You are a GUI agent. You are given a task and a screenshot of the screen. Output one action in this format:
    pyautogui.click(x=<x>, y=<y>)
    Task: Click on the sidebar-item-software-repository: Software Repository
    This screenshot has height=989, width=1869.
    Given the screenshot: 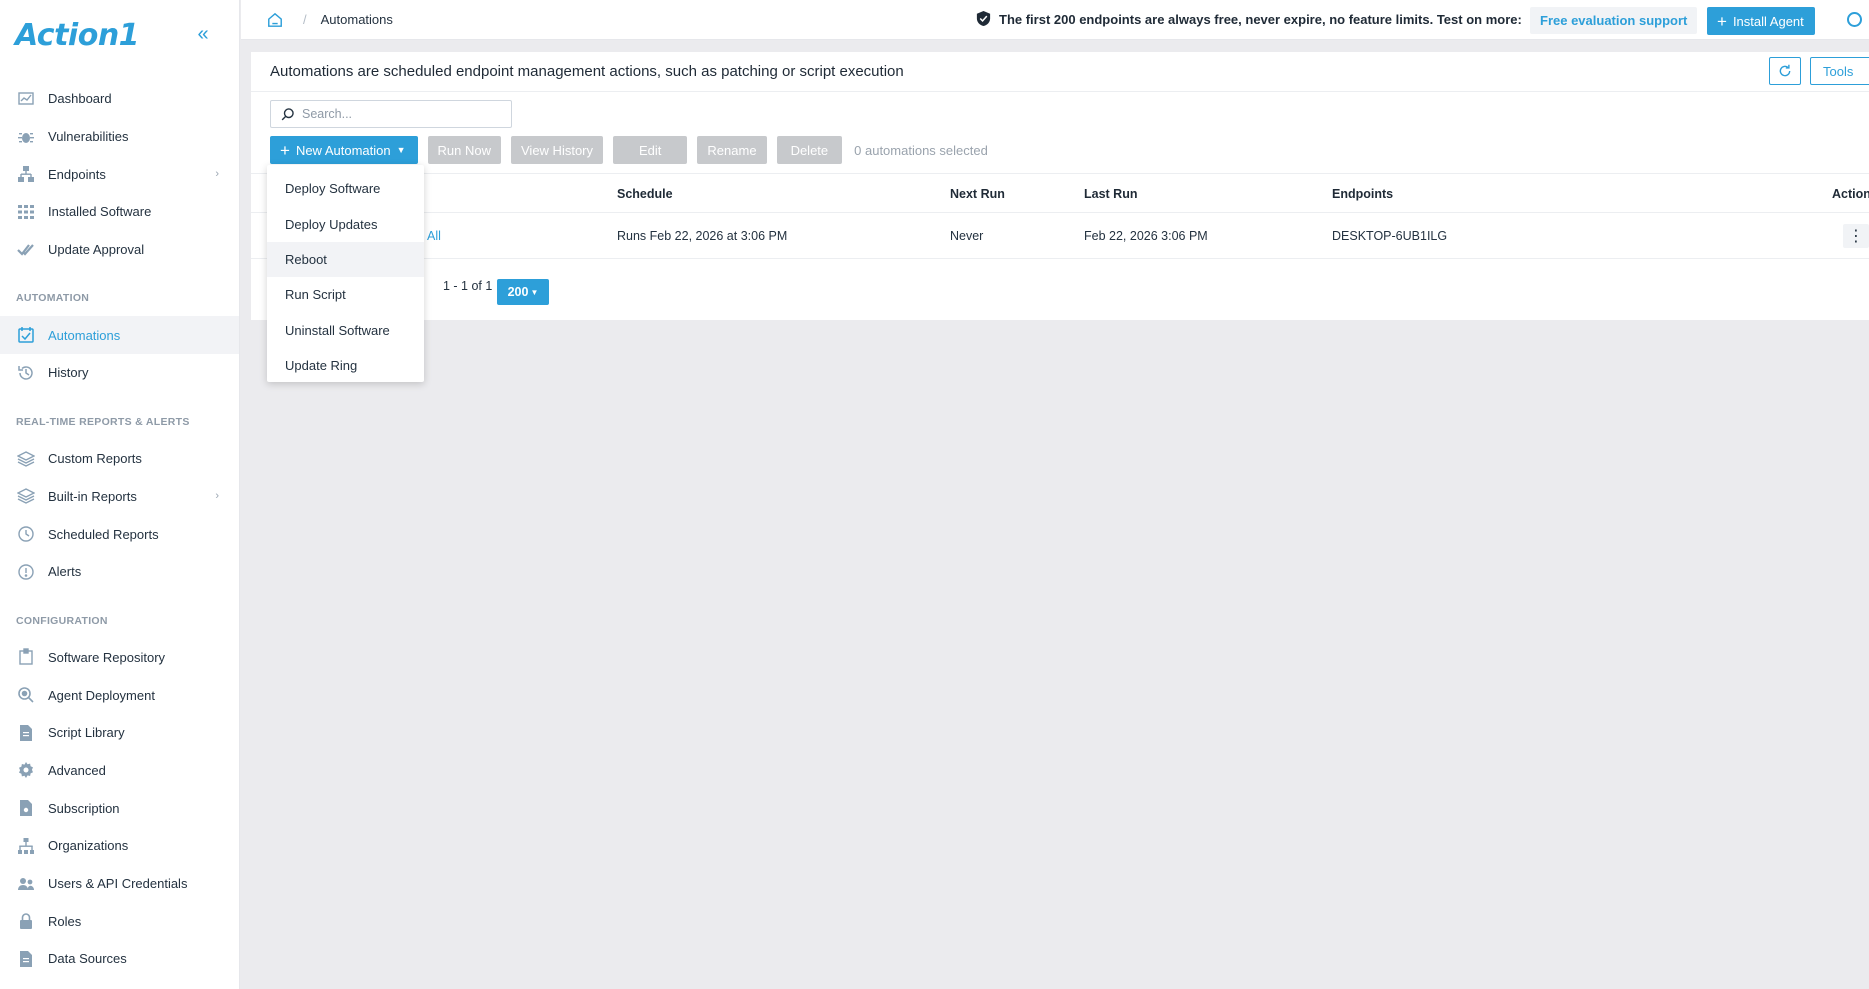 What is the action you would take?
    pyautogui.click(x=119, y=658)
    